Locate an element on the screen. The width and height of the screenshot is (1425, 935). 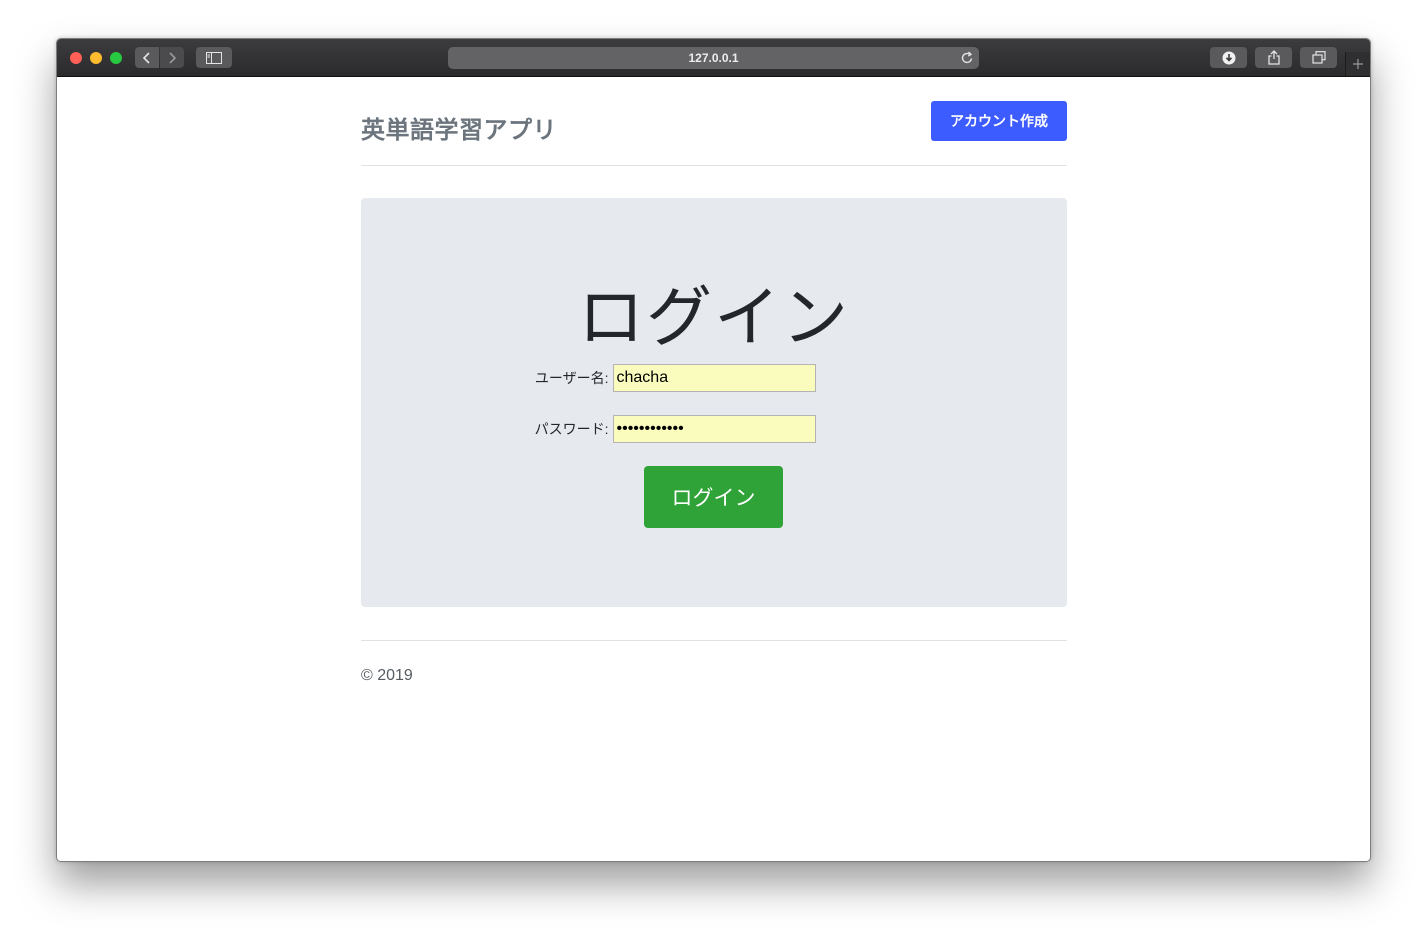
username-label: ユーザー名: is located at coordinates (571, 378).